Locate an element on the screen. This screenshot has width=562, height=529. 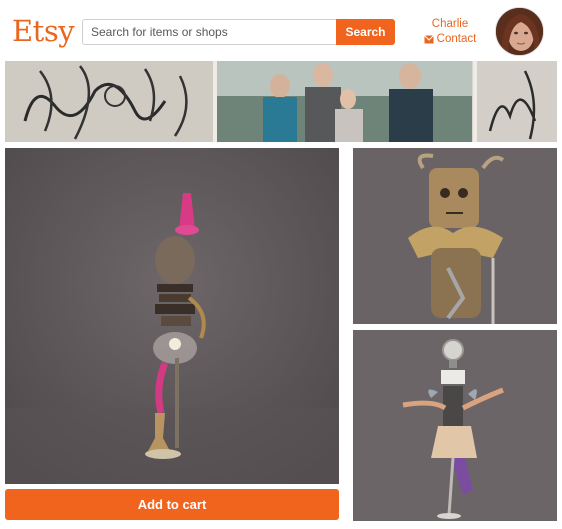
search-bar: Search is located at coordinates (238, 32).